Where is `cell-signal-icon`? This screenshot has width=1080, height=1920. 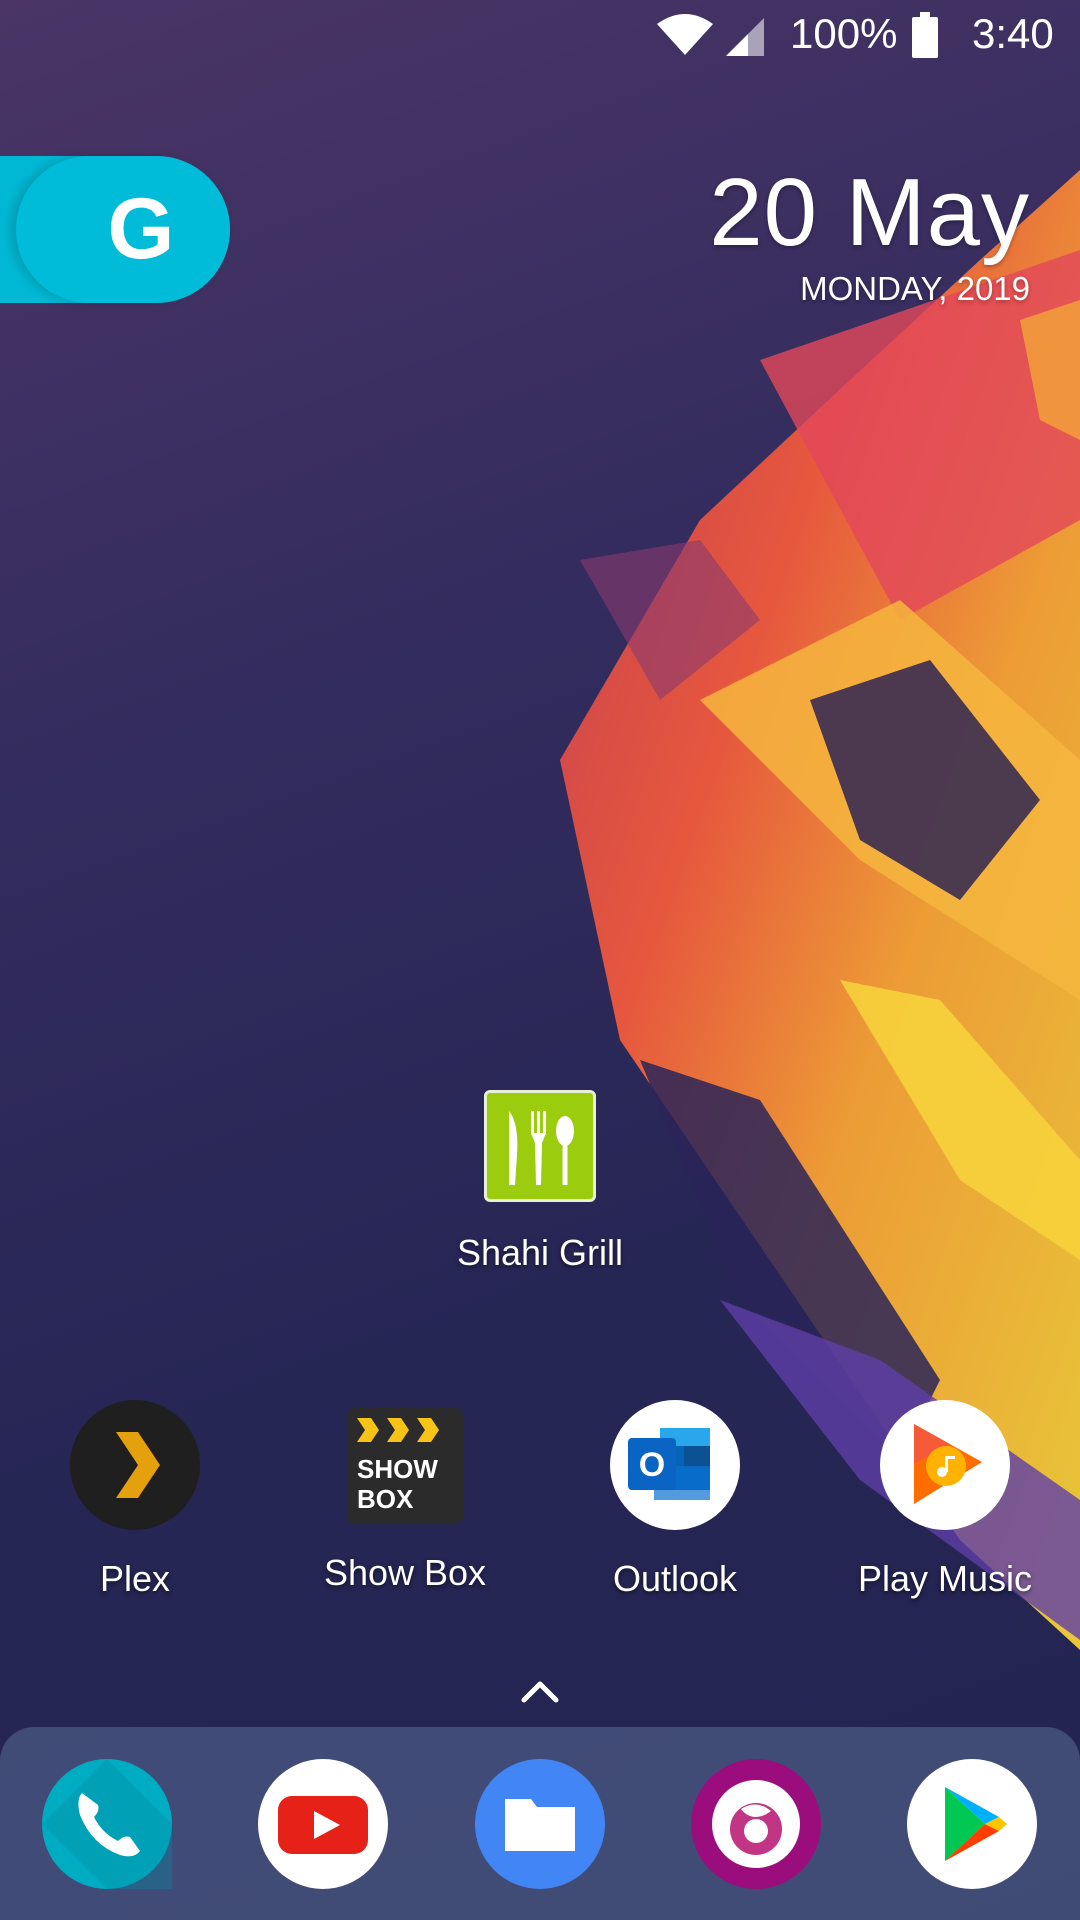 cell-signal-icon is located at coordinates (745, 37).